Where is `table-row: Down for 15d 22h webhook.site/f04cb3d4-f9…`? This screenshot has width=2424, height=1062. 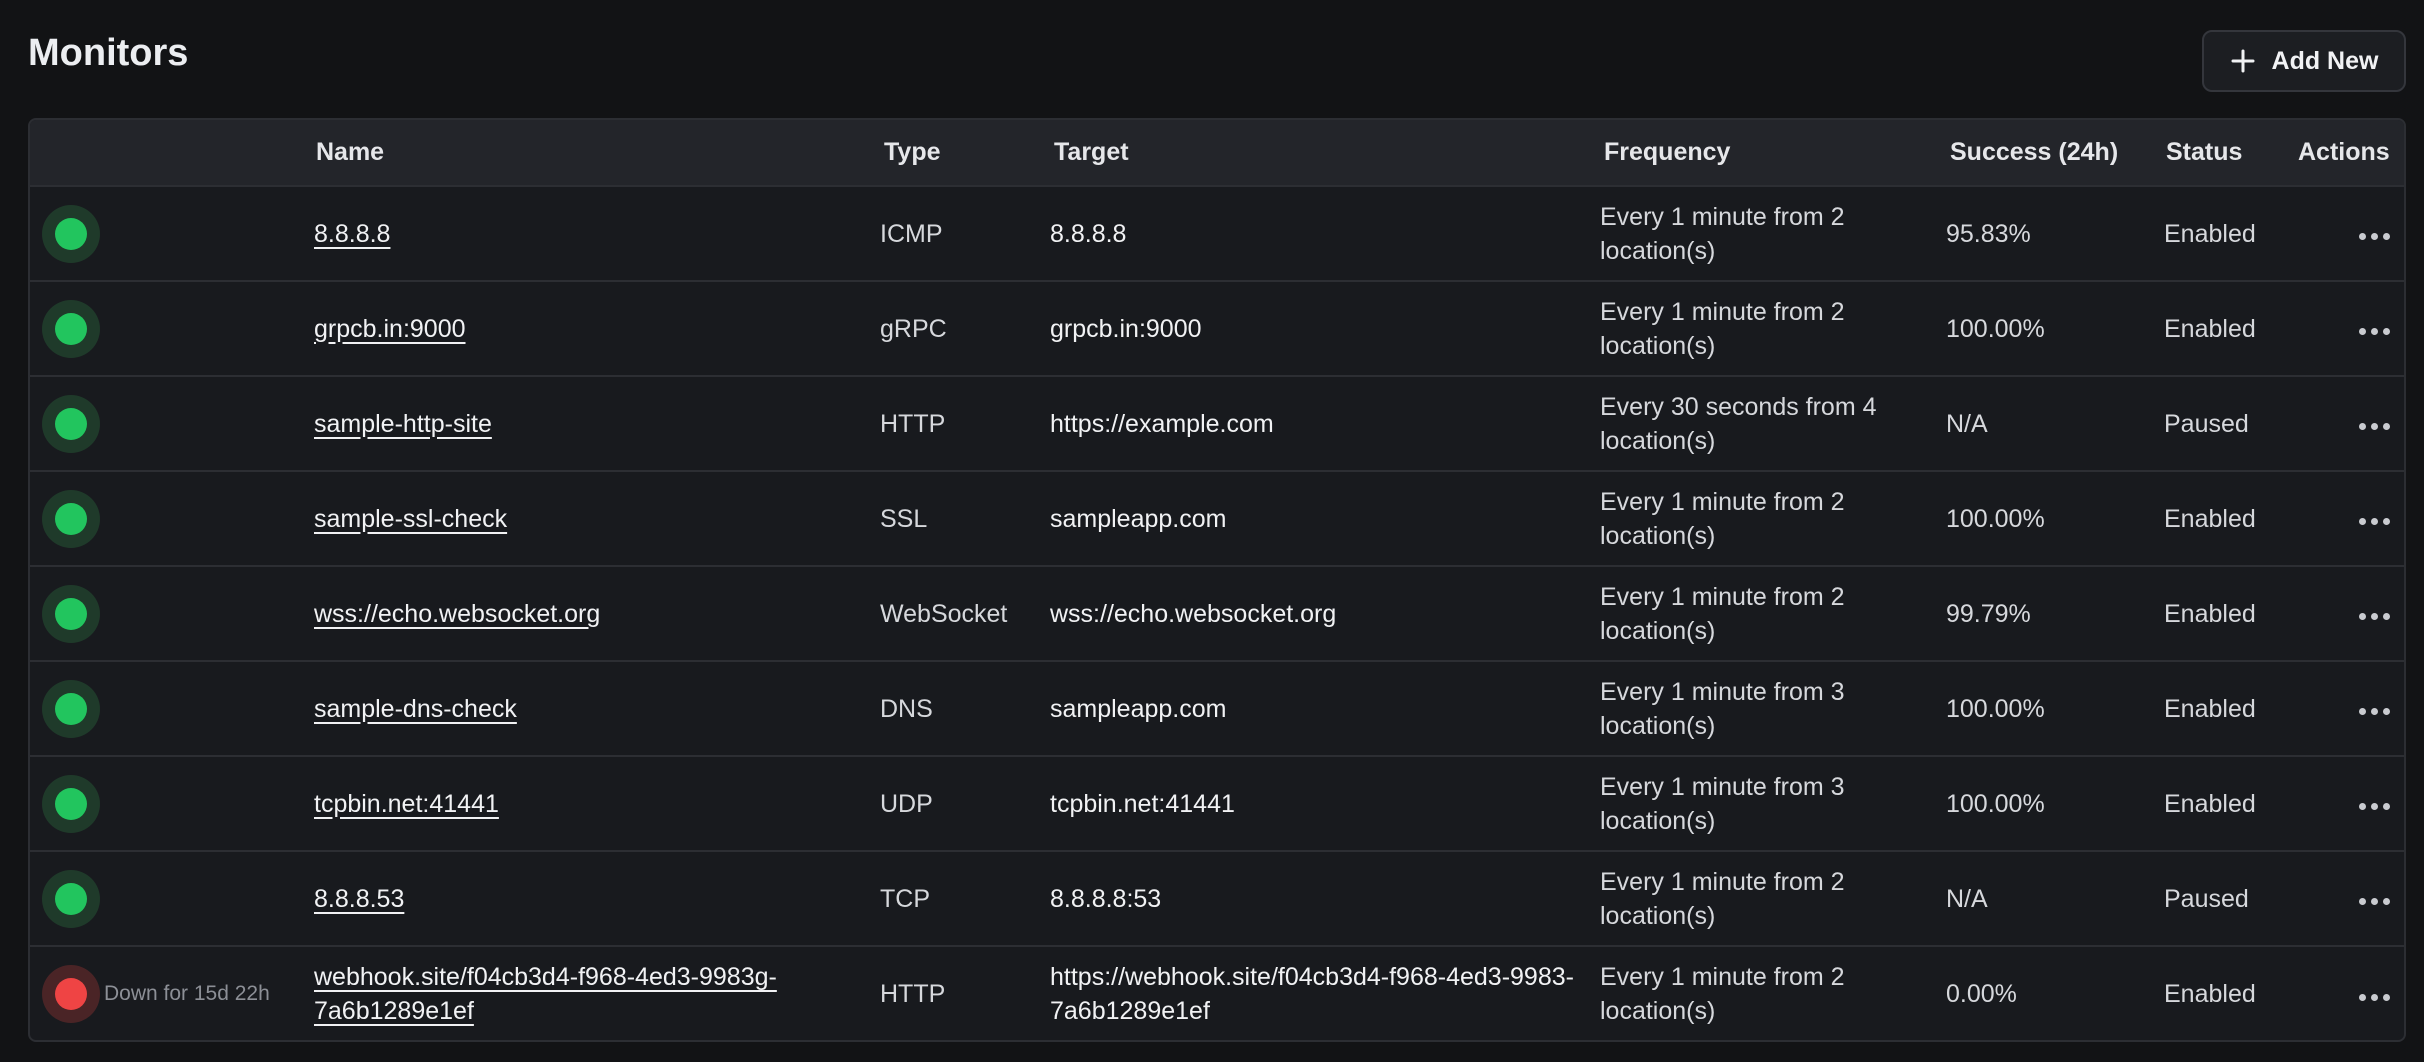 table-row: Down for 15d 22h webhook.site/f04cb3d4-f9… is located at coordinates (1217, 993).